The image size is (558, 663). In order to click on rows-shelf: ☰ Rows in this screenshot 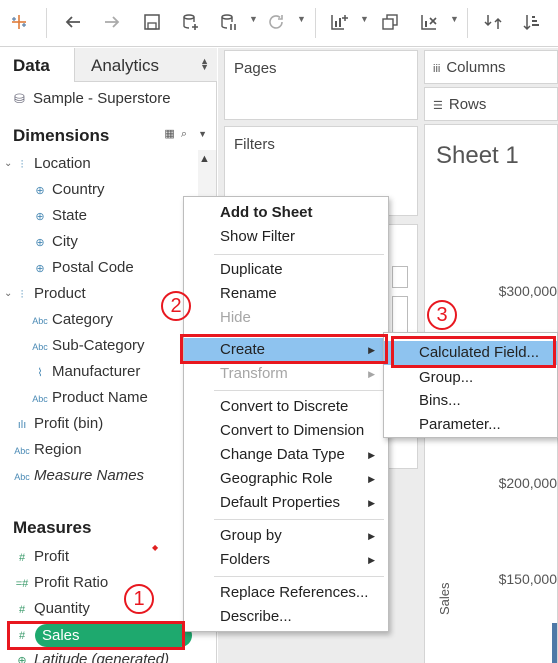, I will do `click(491, 104)`.